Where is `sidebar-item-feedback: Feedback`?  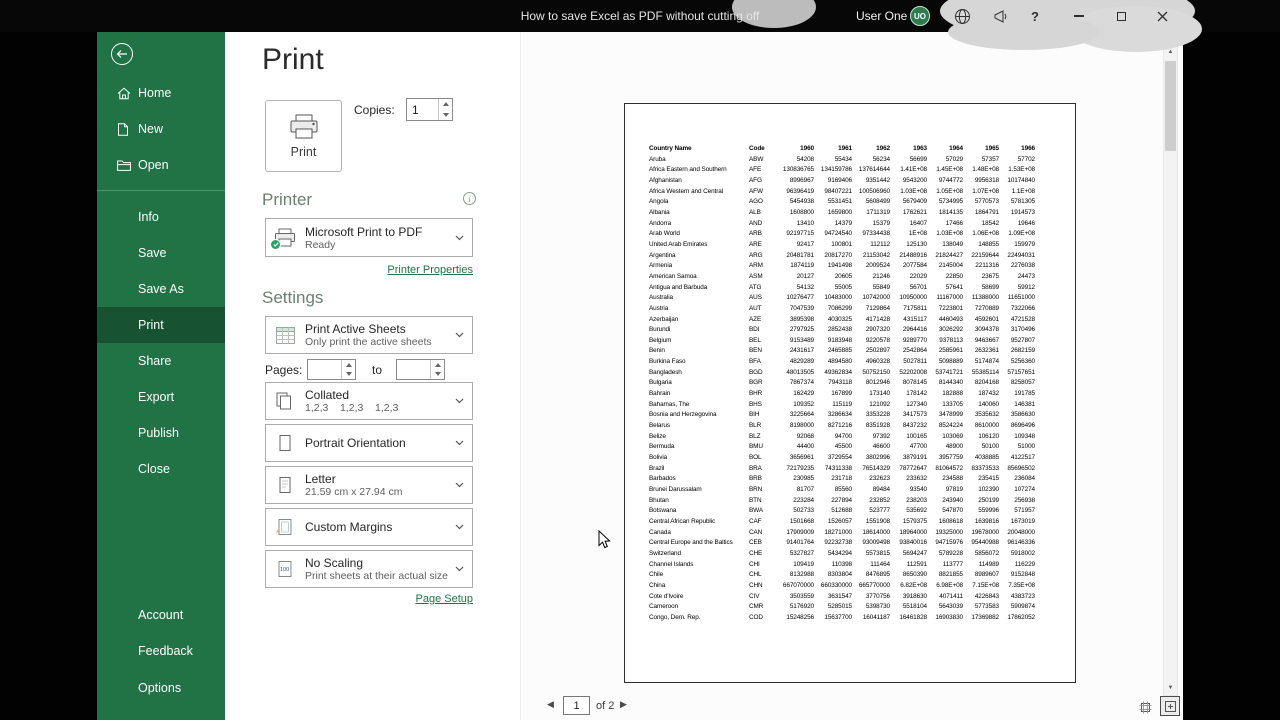 sidebar-item-feedback: Feedback is located at coordinates (161, 651).